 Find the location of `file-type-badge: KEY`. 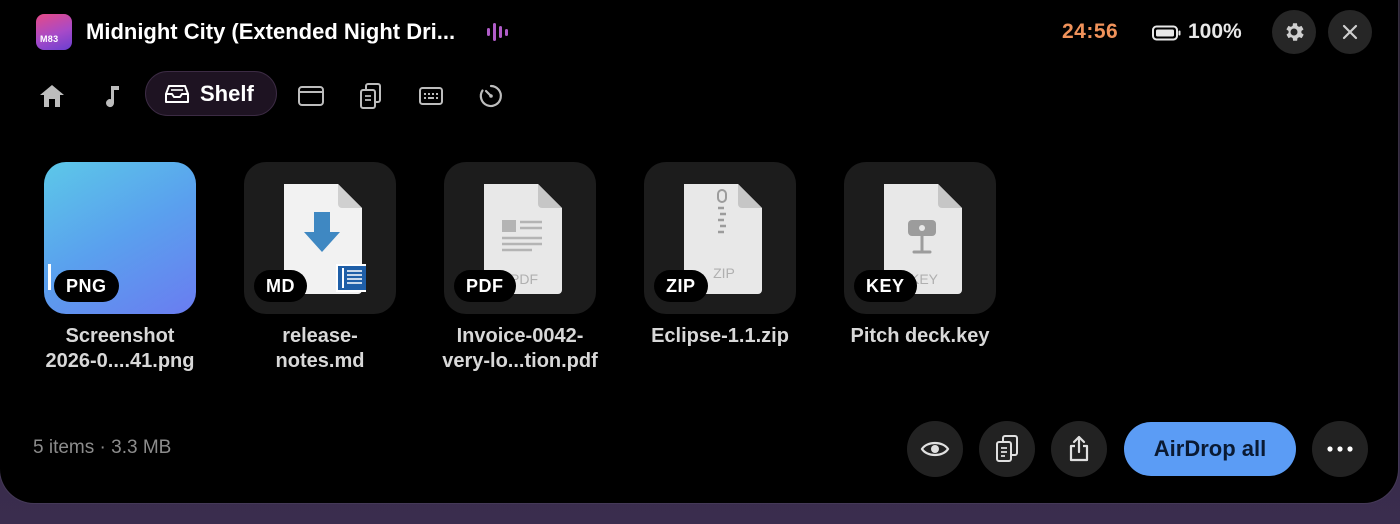

file-type-badge: KEY is located at coordinates (885, 286).